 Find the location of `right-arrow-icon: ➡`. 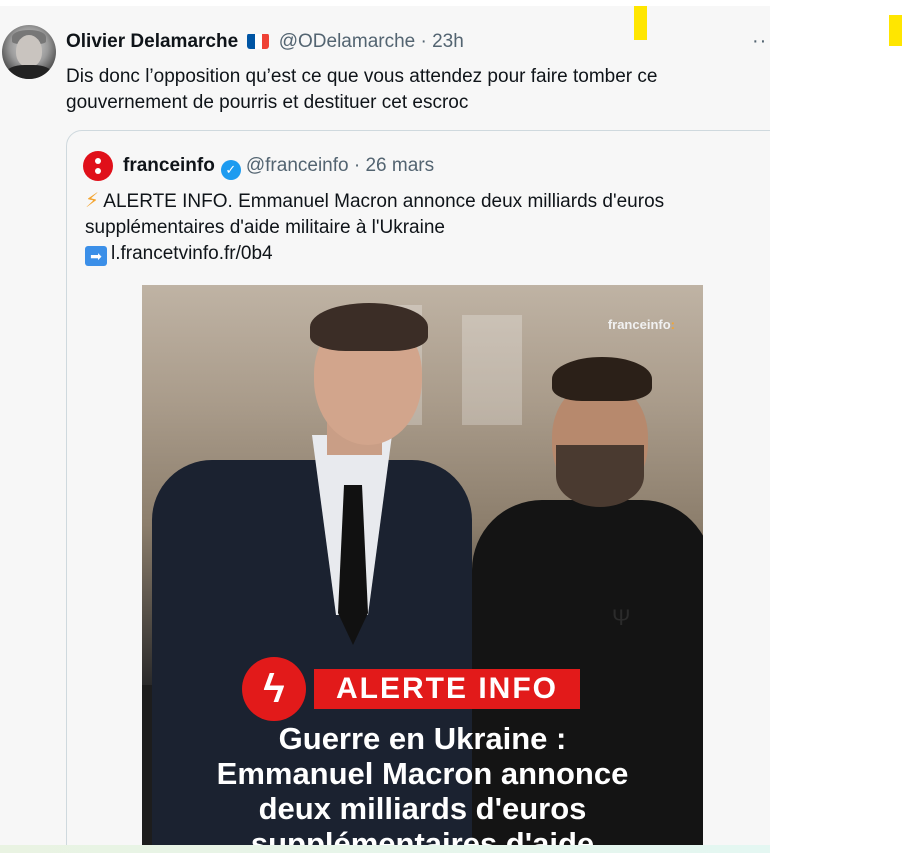

right-arrow-icon: ➡ is located at coordinates (96, 256).